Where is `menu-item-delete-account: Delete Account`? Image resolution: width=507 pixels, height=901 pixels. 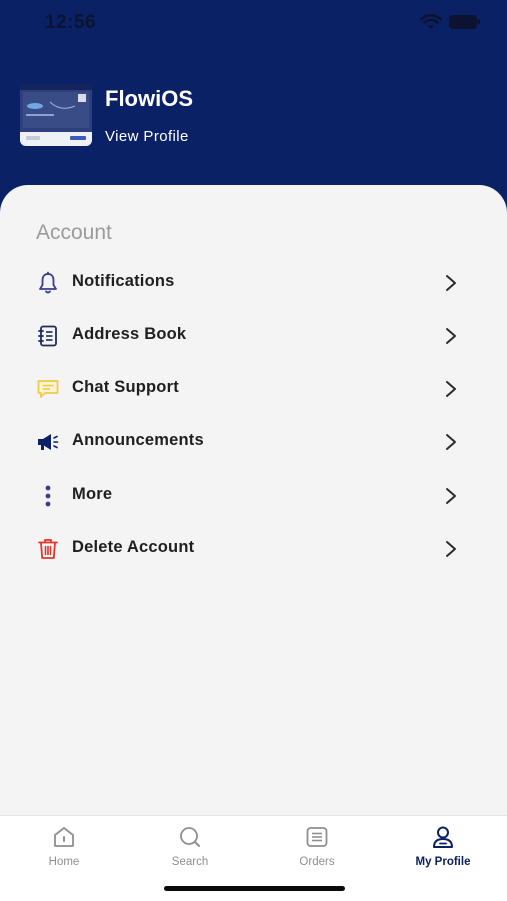
menu-item-delete-account: Delete Account is located at coordinates (253, 549).